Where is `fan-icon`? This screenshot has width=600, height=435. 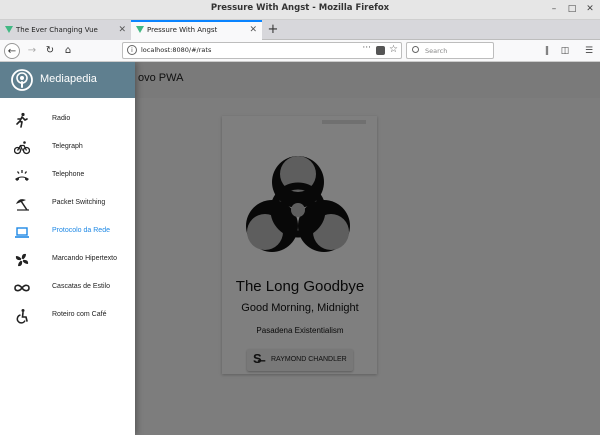 fan-icon is located at coordinates (22, 260).